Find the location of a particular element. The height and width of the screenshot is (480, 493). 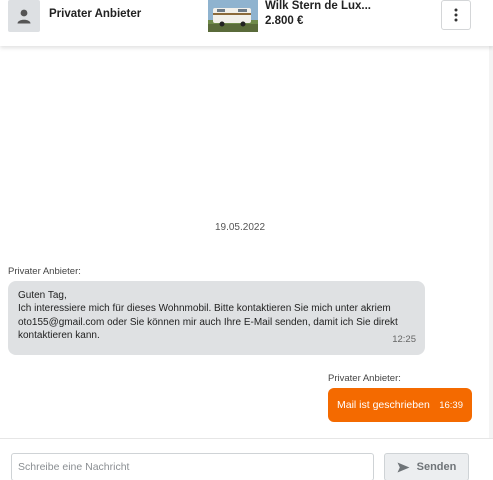

seller-name: Privater Anbieter is located at coordinates (95, 14).